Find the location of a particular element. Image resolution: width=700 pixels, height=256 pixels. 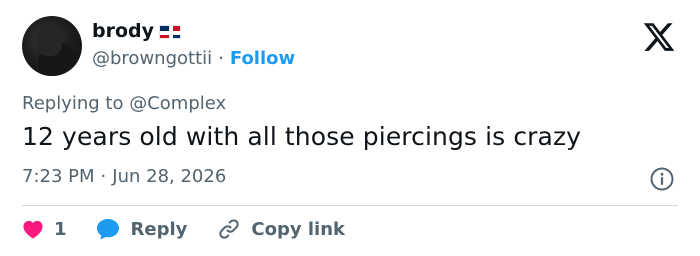

replying-to-line: Replying to @Complex is located at coordinates (124, 103).